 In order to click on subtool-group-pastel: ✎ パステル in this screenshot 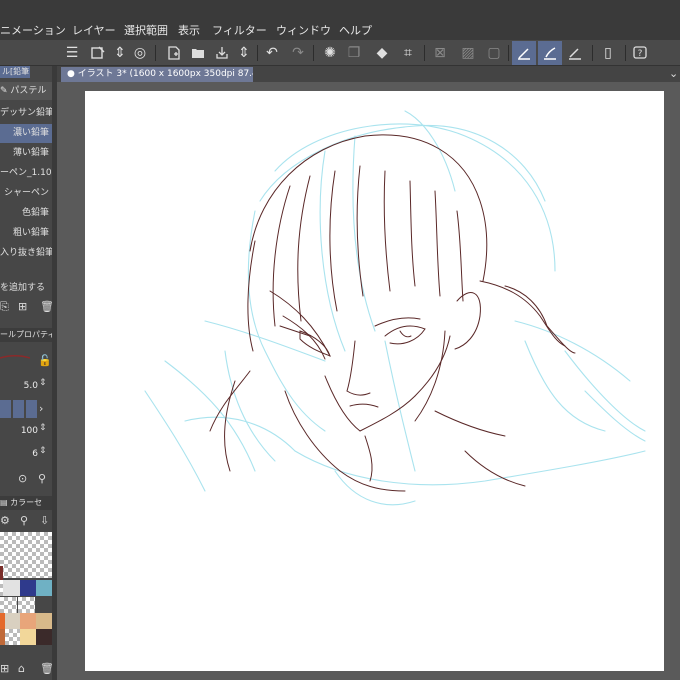, I will do `click(26, 91)`.